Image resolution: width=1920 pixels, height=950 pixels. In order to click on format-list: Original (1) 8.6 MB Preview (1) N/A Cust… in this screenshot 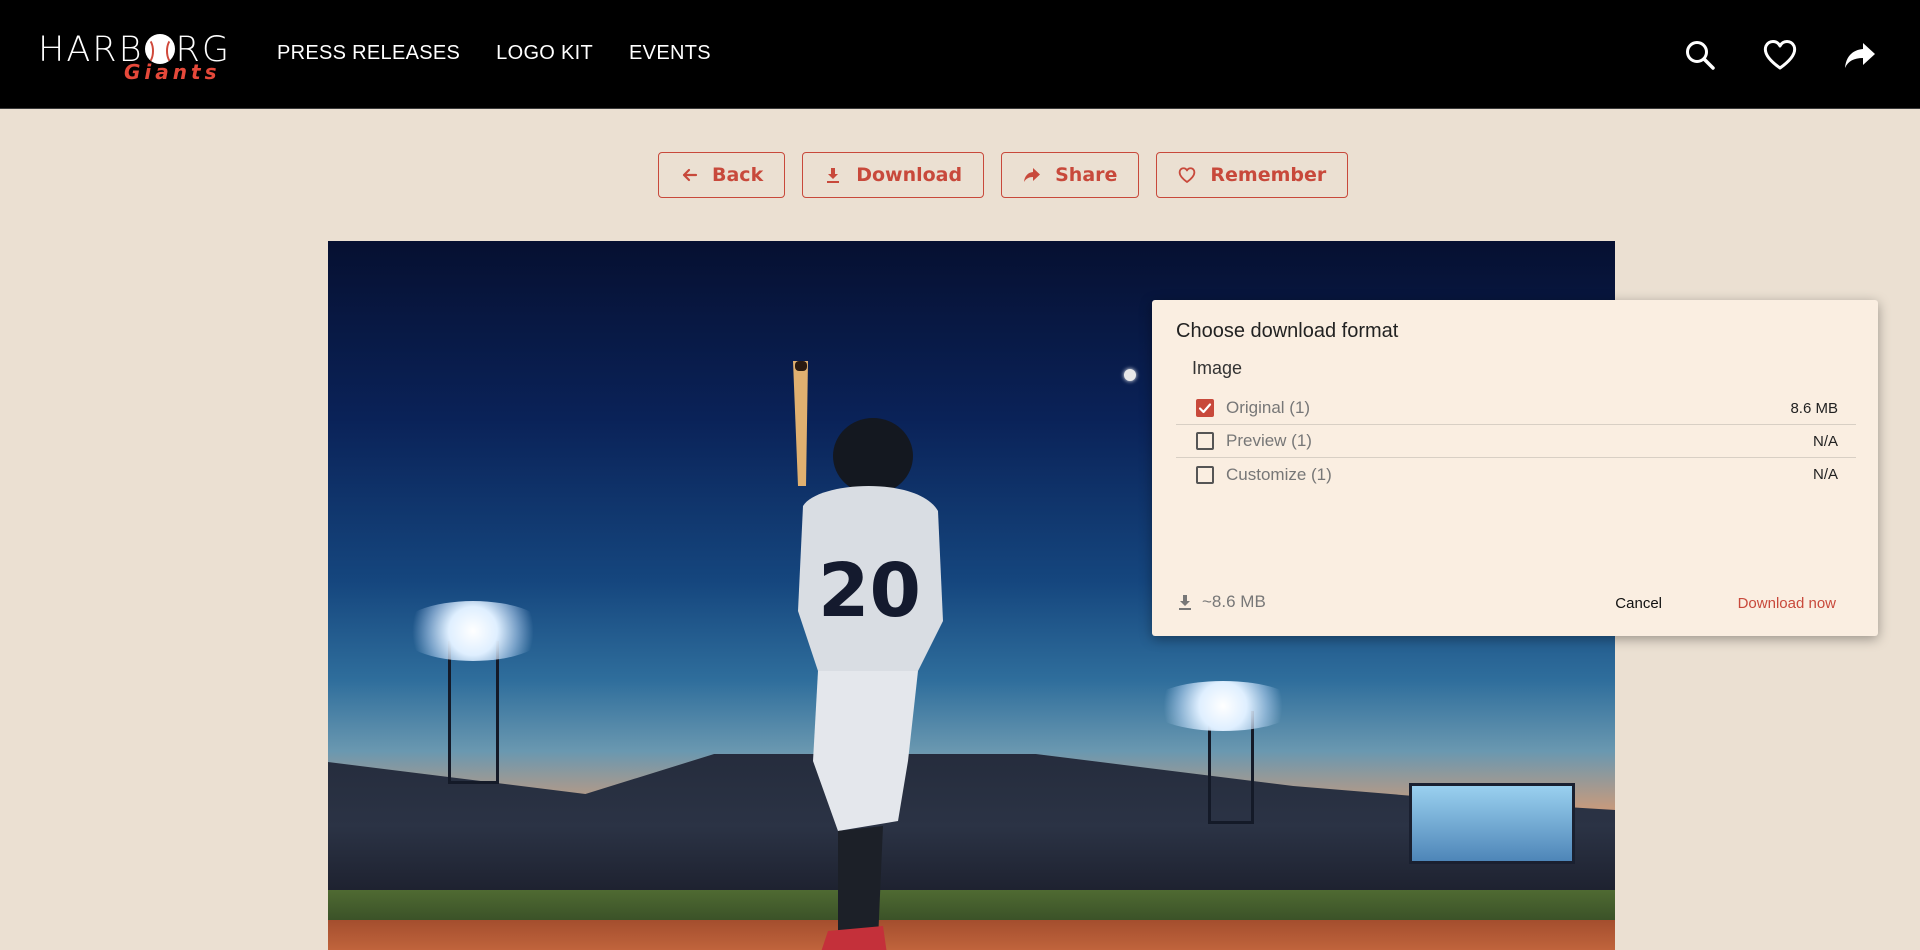, I will do `click(1516, 441)`.